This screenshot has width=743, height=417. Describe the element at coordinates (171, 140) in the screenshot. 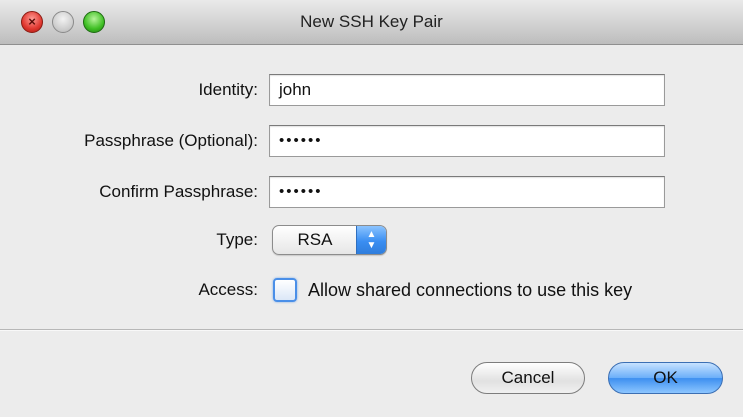

I see `passphrase-label: Passphrase (Optional):` at that location.